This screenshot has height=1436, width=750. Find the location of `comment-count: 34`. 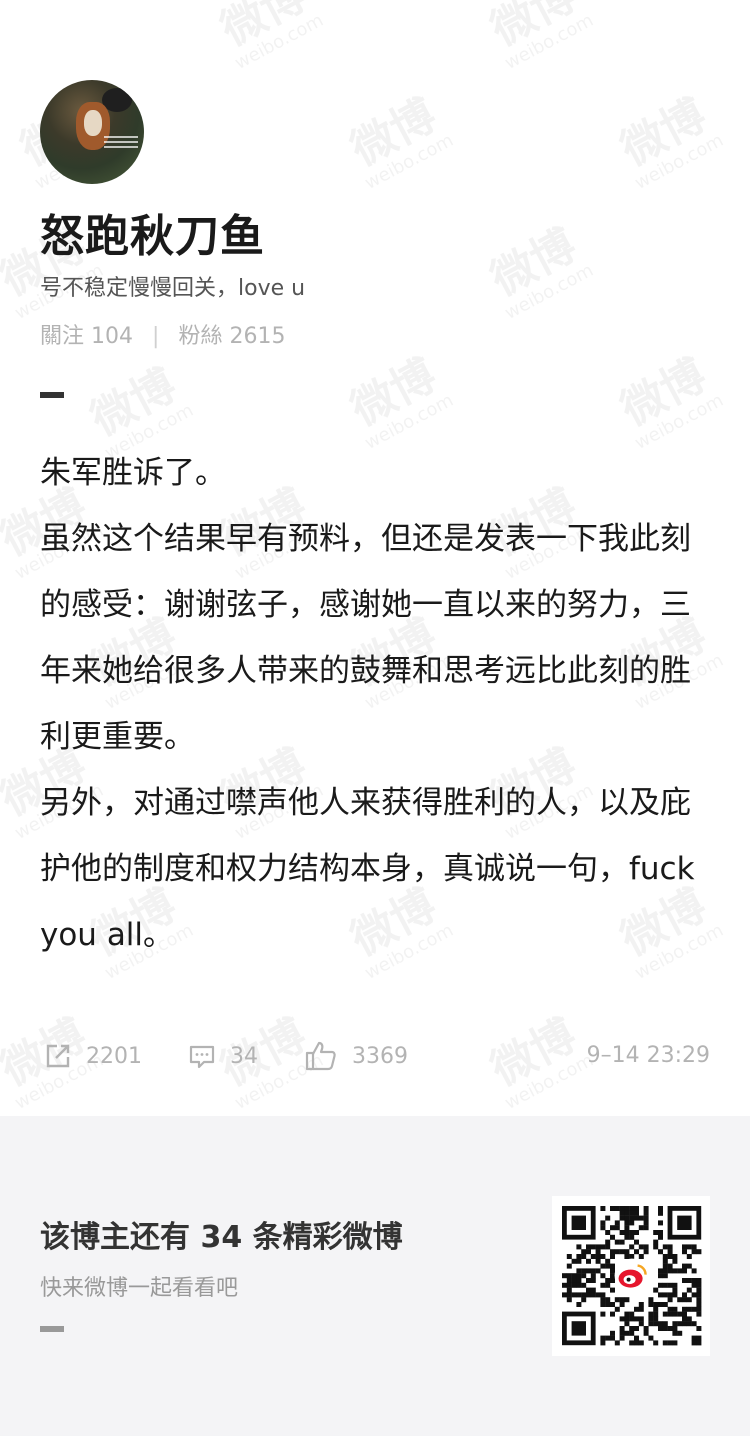

comment-count: 34 is located at coordinates (244, 1056).